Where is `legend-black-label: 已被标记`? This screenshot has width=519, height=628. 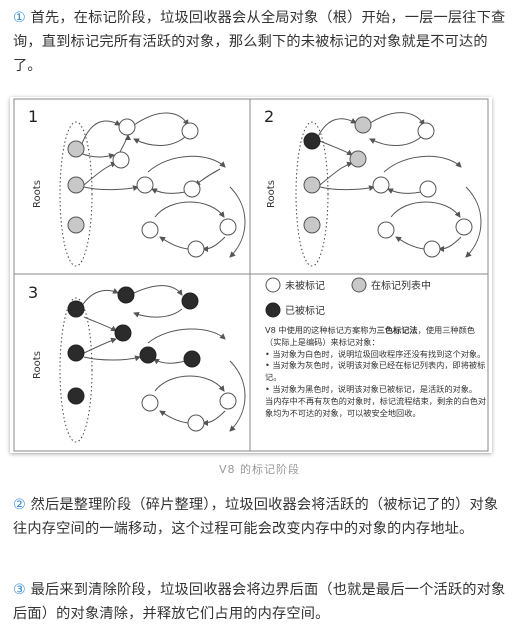
legend-black-label: 已被标记 is located at coordinates (305, 310).